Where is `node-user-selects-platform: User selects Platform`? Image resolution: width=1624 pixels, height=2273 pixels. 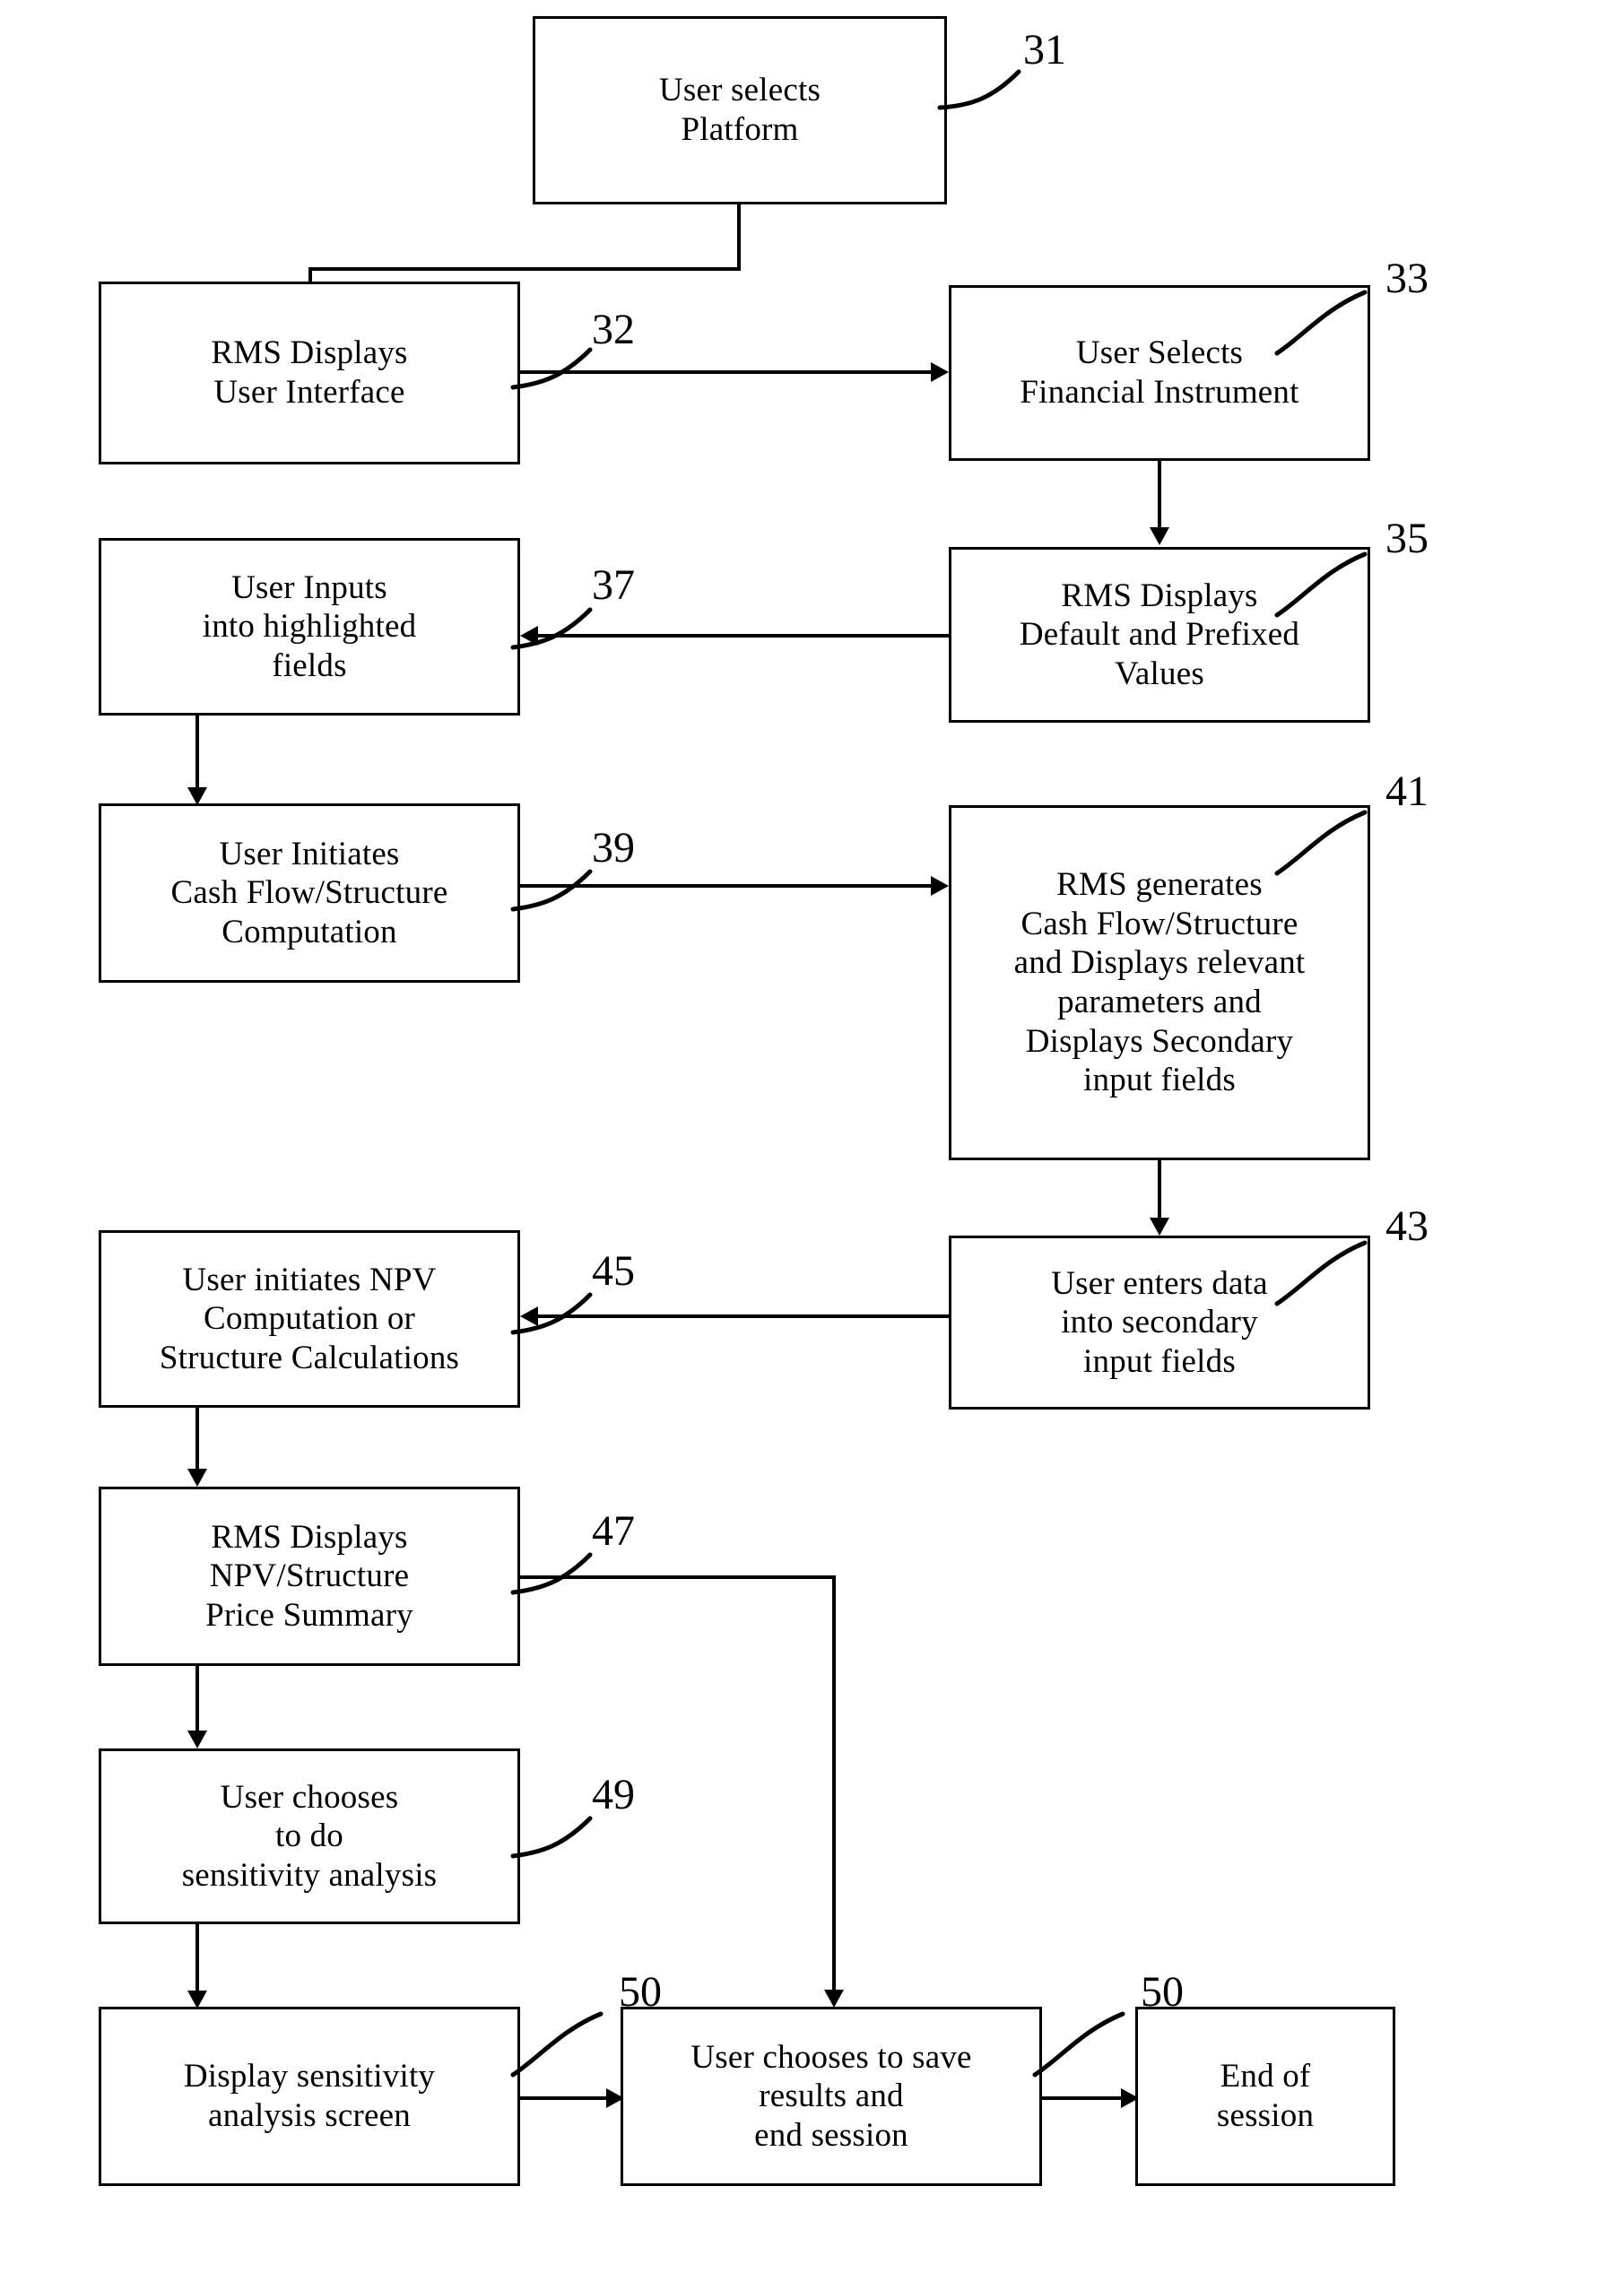
node-user-selects-platform: User selects Platform is located at coordinates (740, 110).